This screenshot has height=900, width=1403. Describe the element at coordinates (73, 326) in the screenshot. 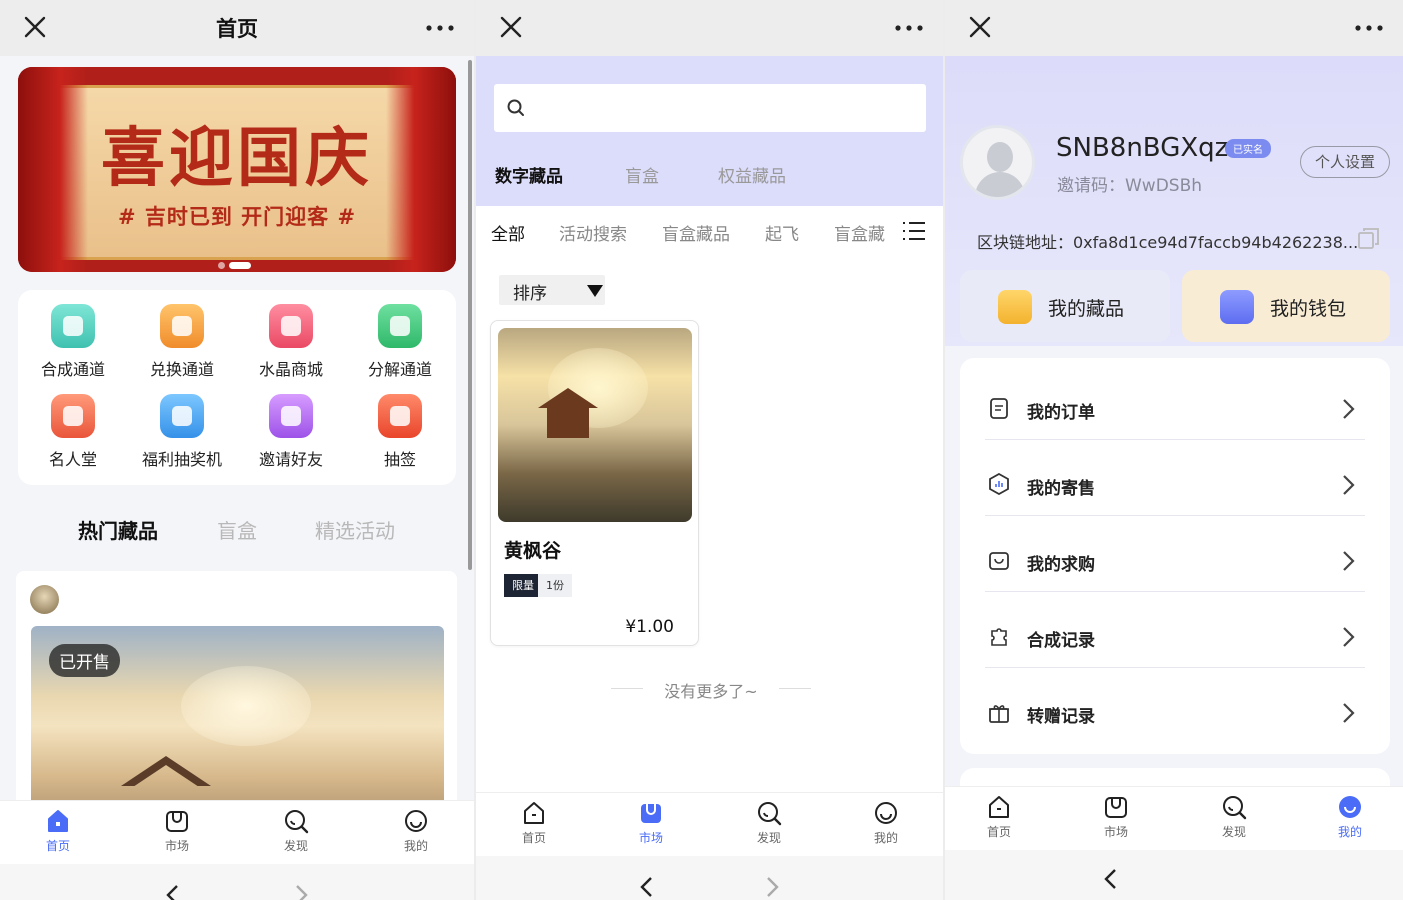

I see `star-icon` at that location.